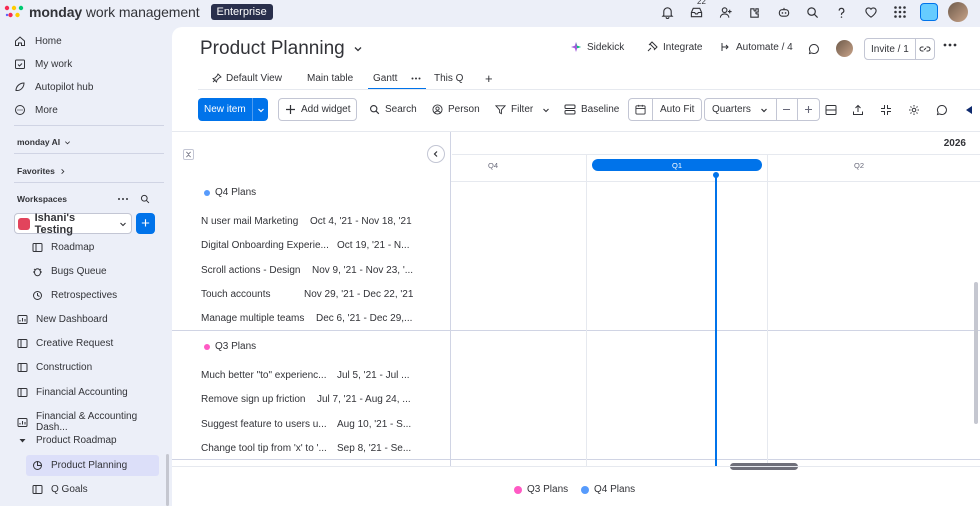 The height and width of the screenshot is (506, 980). I want to click on board-icon, so click(22, 367).